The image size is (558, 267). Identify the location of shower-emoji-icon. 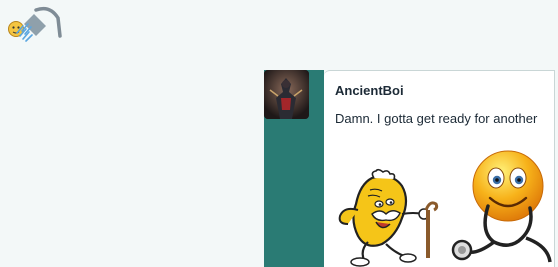
(35, 24).